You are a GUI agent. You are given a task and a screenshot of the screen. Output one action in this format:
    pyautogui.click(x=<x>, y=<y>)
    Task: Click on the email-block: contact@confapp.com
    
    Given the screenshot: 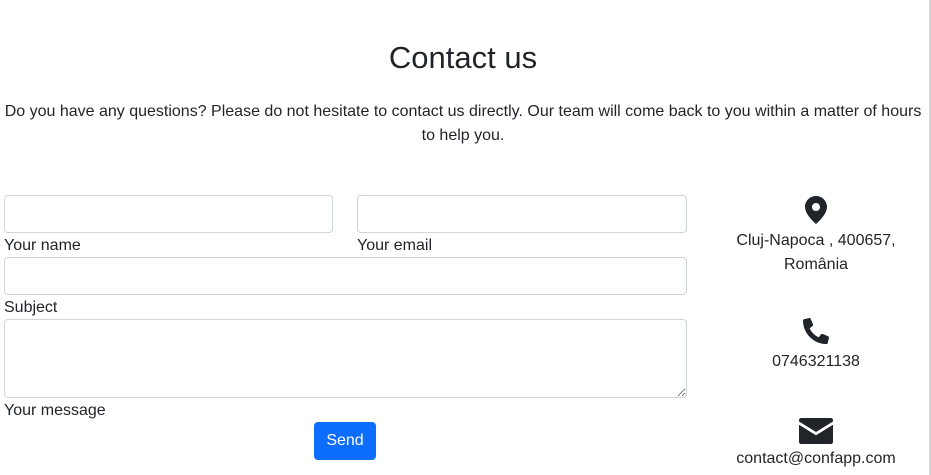 What is the action you would take?
    pyautogui.click(x=816, y=444)
    